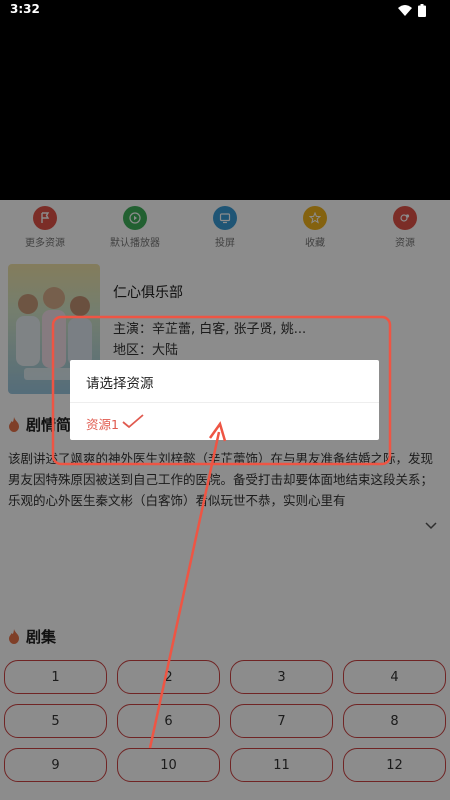 This screenshot has height=800, width=450. I want to click on source-option: 资源1, so click(224, 421).